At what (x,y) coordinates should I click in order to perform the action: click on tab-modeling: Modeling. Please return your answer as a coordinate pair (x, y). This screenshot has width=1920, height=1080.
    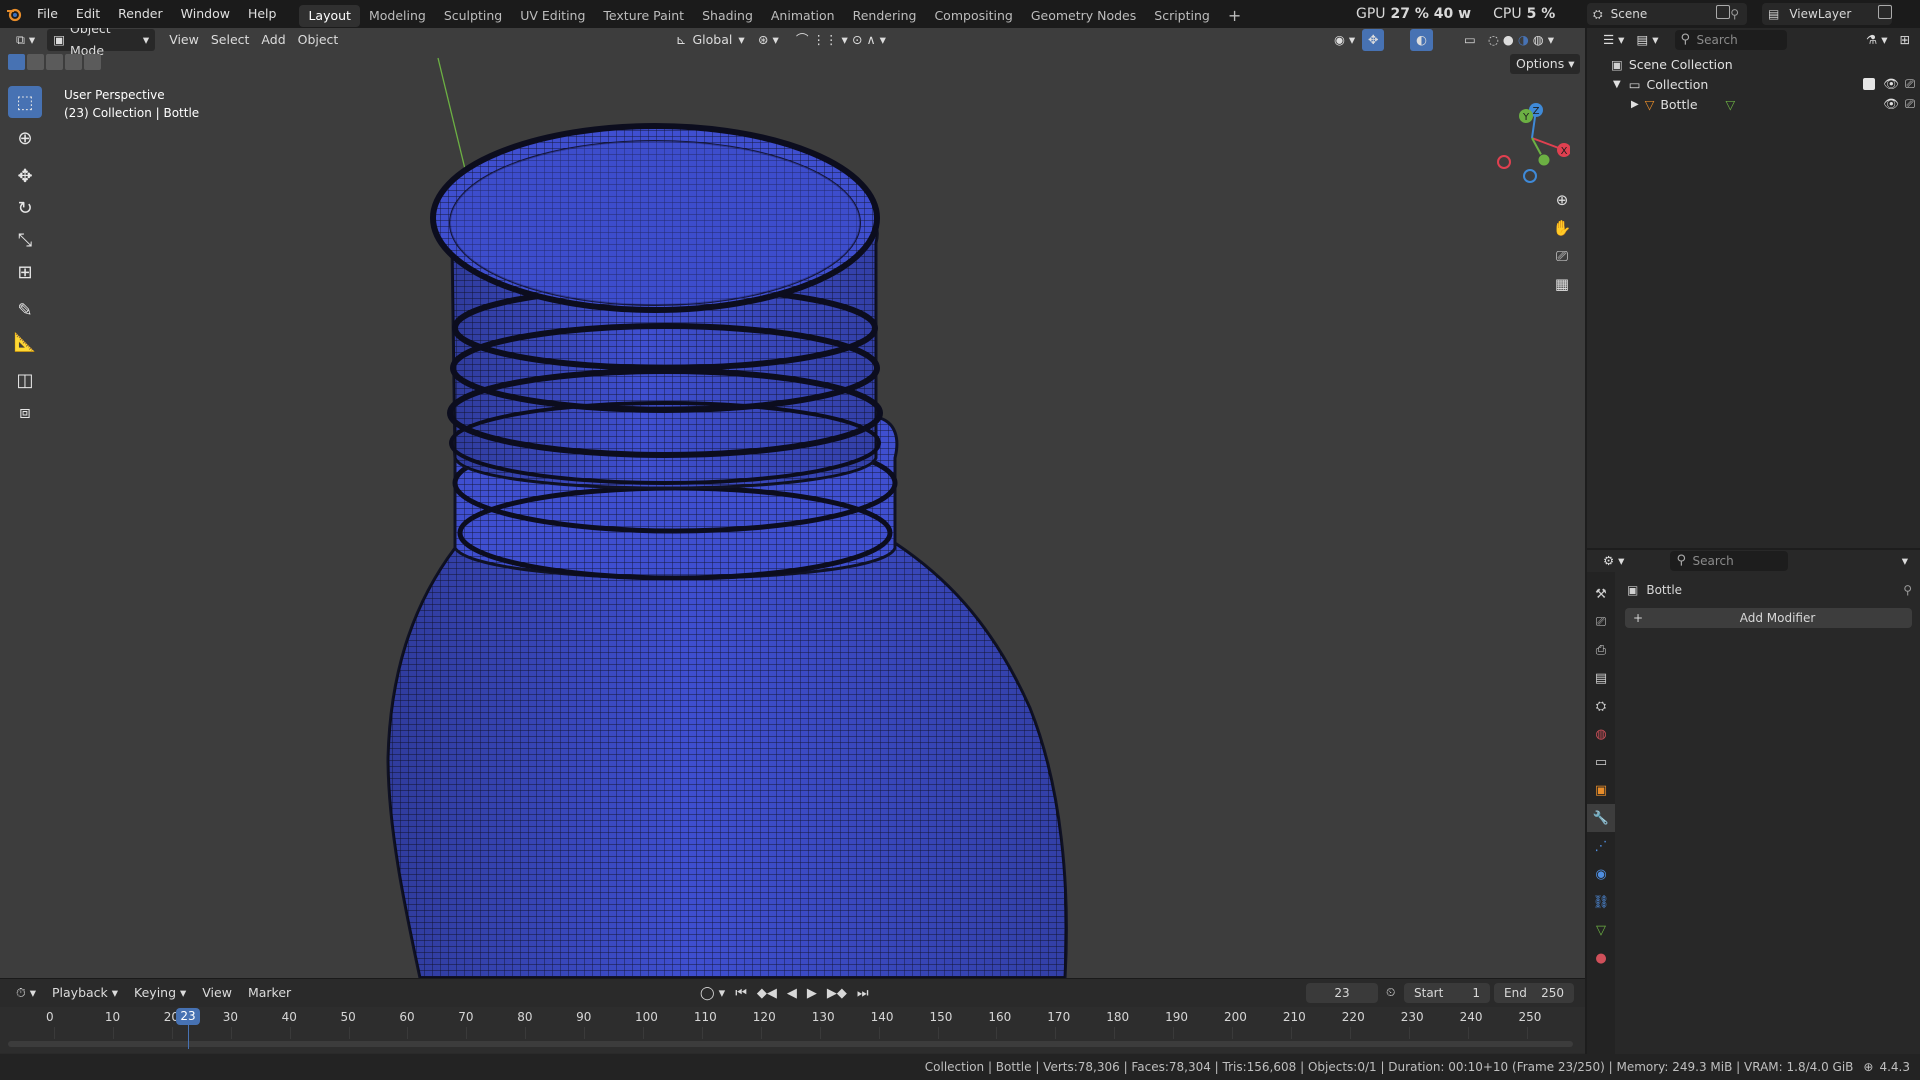
    Looking at the image, I should click on (397, 16).